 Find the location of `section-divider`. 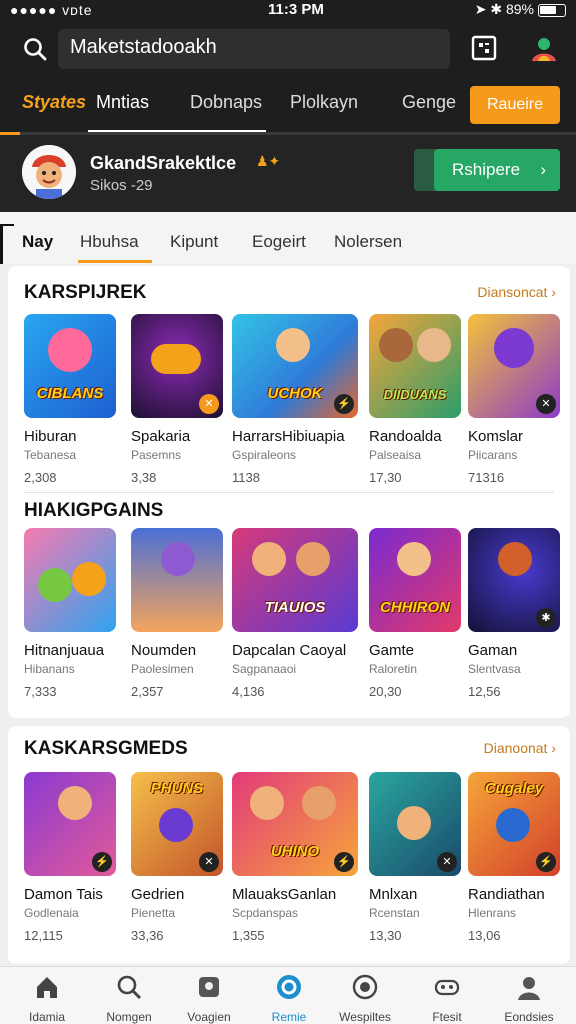

section-divider is located at coordinates (289, 492).